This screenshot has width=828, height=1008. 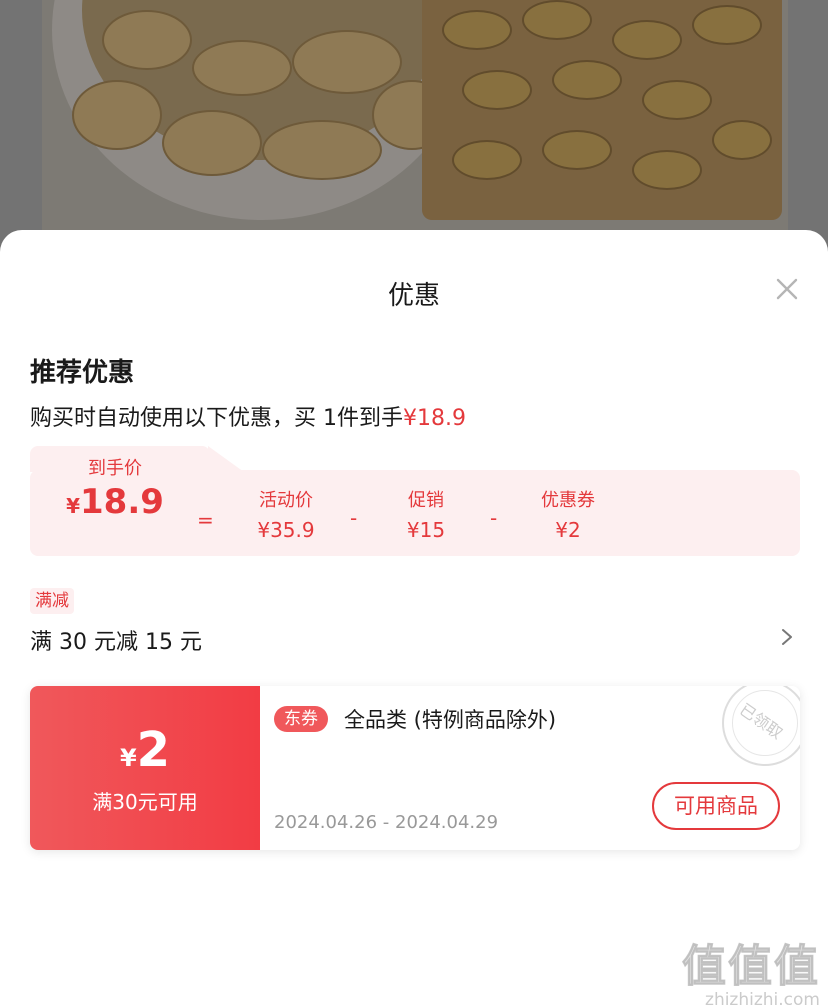 What do you see at coordinates (286, 500) in the screenshot?
I see `activity-price-label: 活动价` at bounding box center [286, 500].